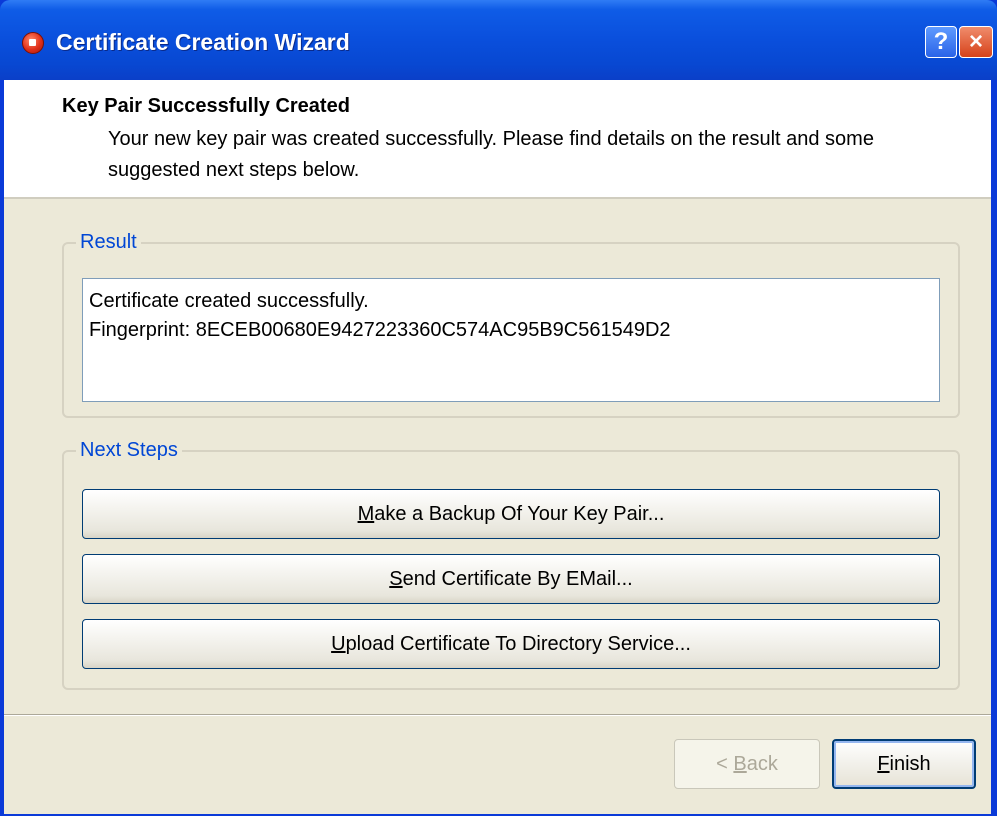 The width and height of the screenshot is (997, 816). Describe the element at coordinates (366, 513) in the screenshot. I see `backup-mnemonic: M` at that location.